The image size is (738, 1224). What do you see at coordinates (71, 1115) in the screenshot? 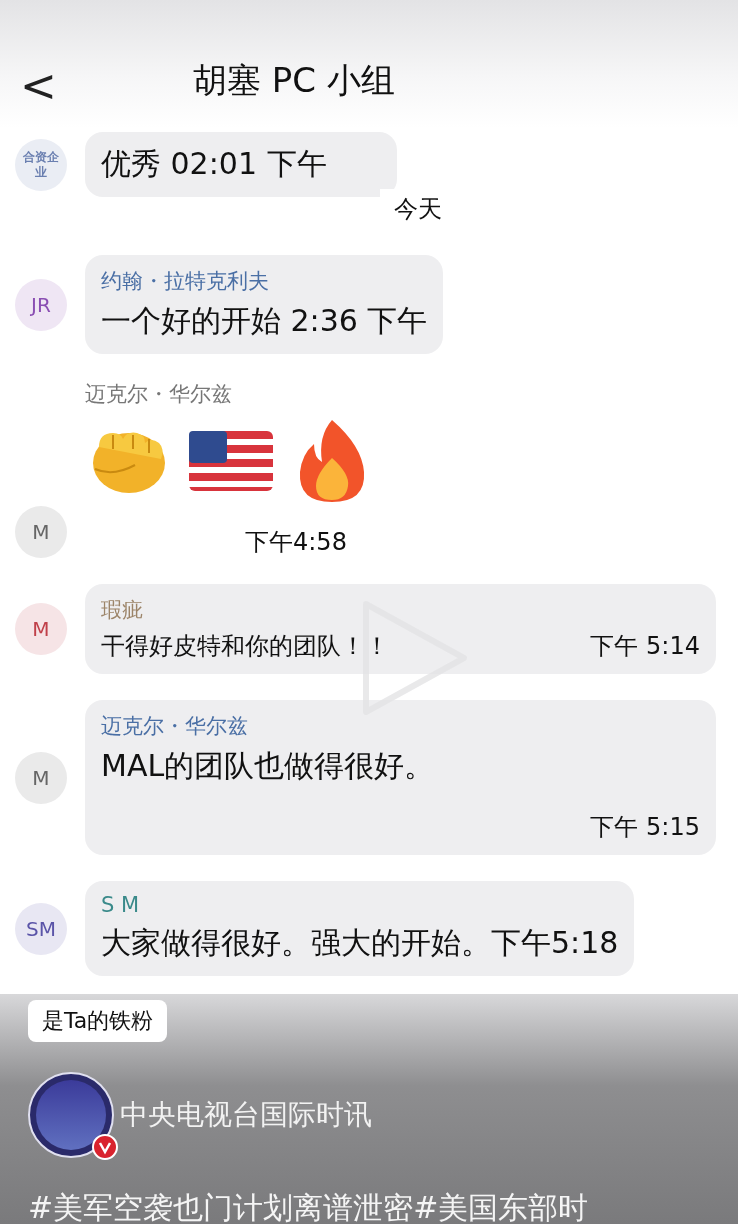
I see `photo-placeholder` at bounding box center [71, 1115].